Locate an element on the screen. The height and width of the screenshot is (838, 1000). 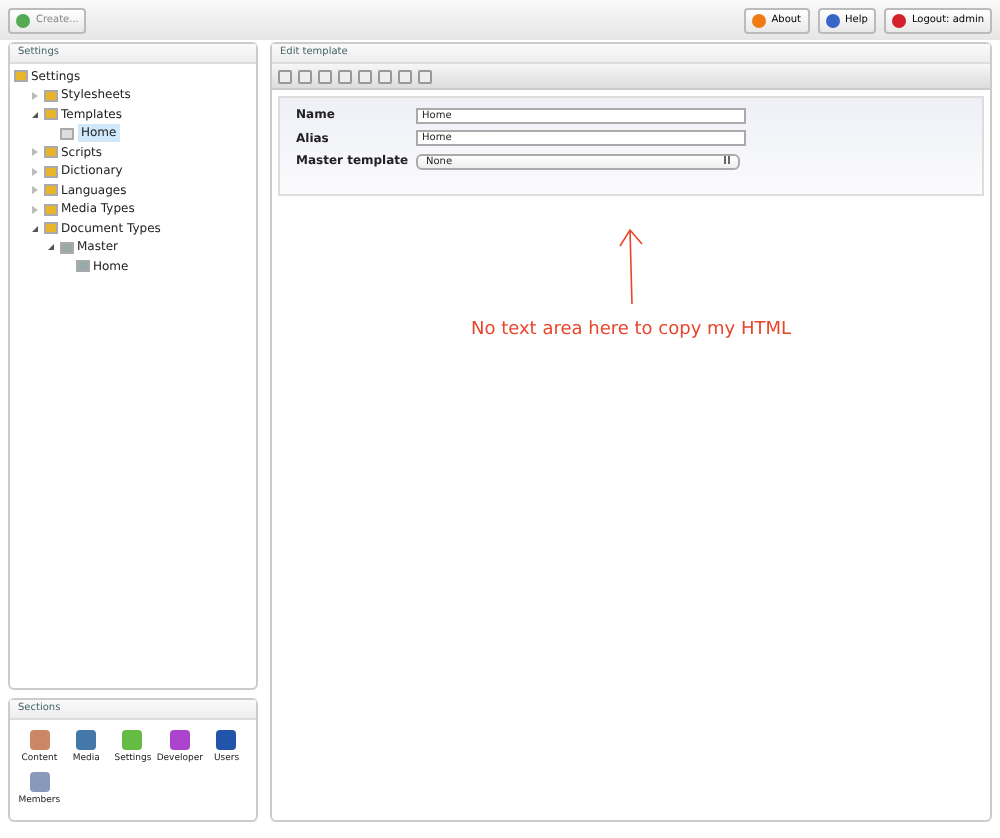
arrow-drawing is located at coordinates (631, 265).